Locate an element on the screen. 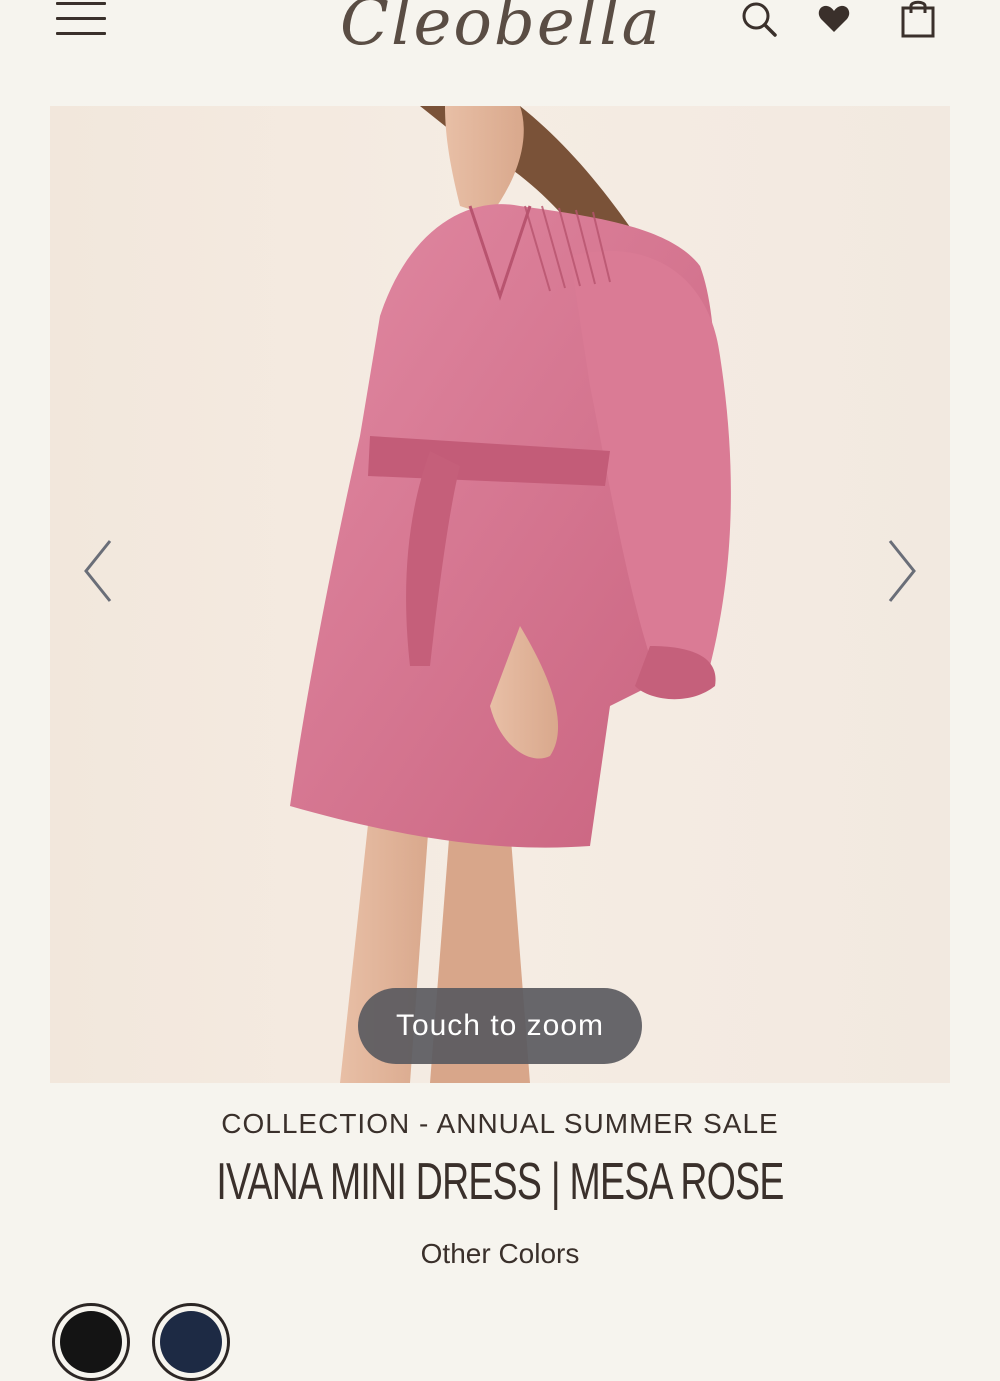 Image resolution: width=1000 pixels, height=1381 pixels. color-swatch-navy is located at coordinates (191, 1342).